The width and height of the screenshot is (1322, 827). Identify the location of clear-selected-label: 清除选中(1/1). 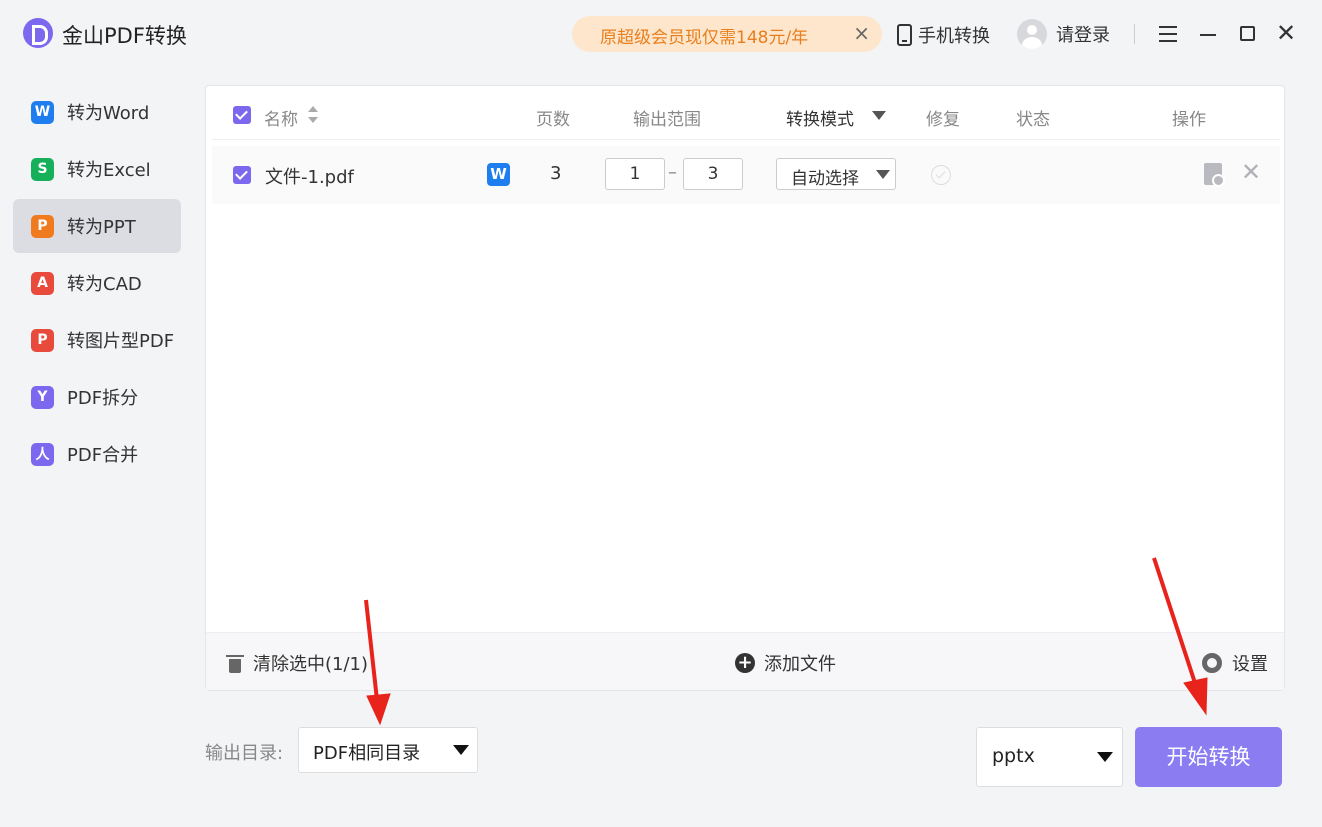
(311, 664).